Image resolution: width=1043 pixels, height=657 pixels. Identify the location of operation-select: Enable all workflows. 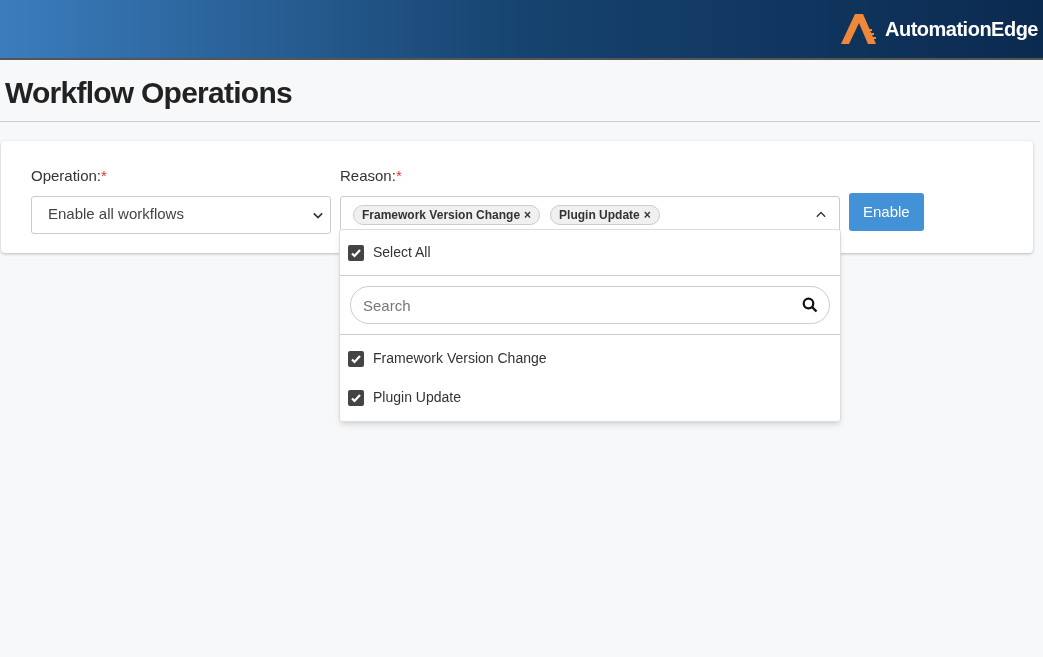
(181, 214).